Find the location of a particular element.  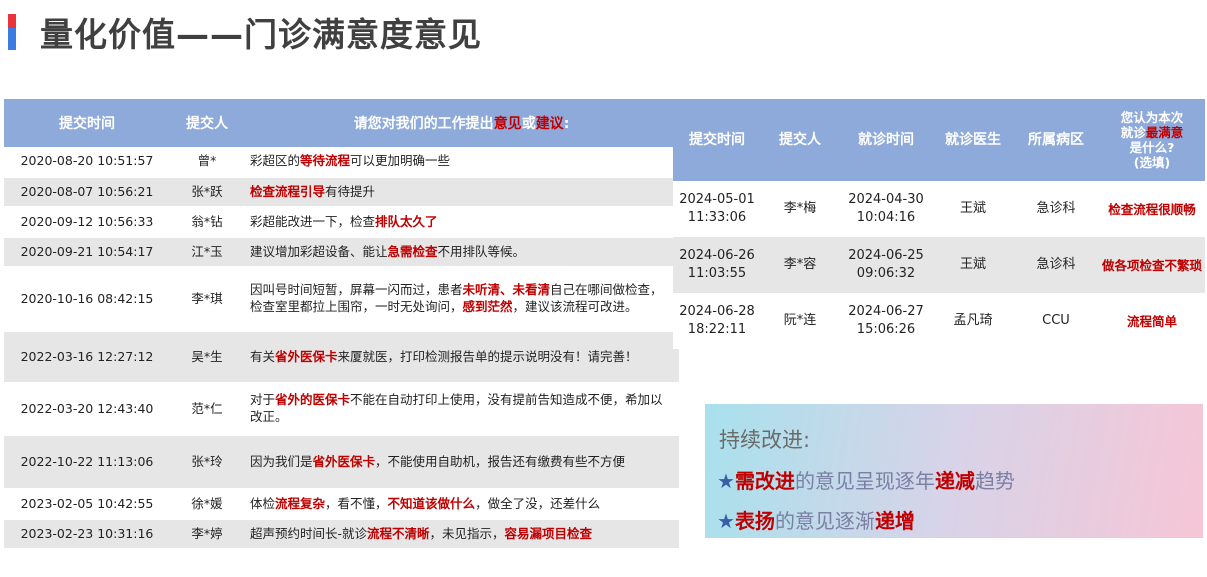

title-accent-bar is located at coordinates (12, 32).